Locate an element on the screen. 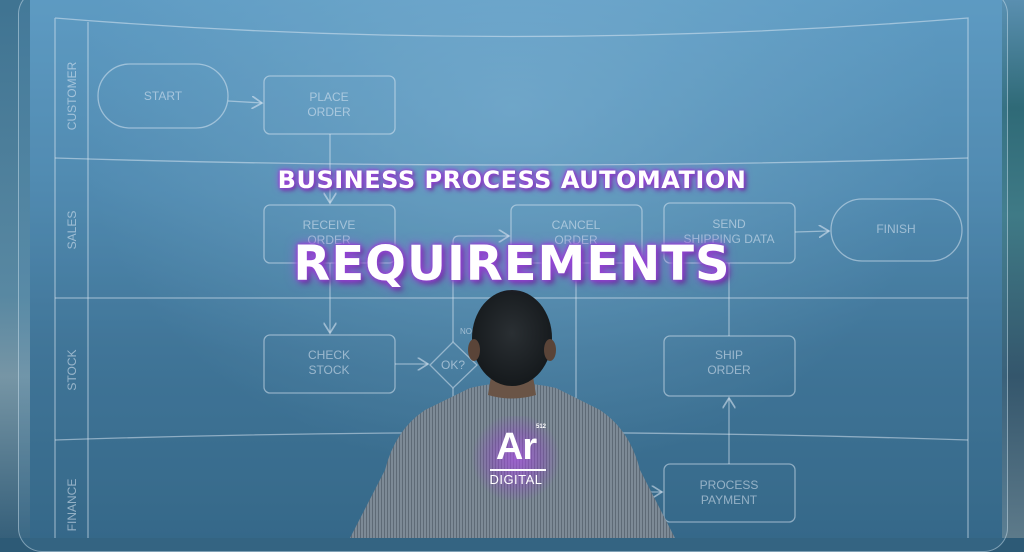  headline-line-1: BUSINESS PROCESS AUTOMATION is located at coordinates (512, 180).